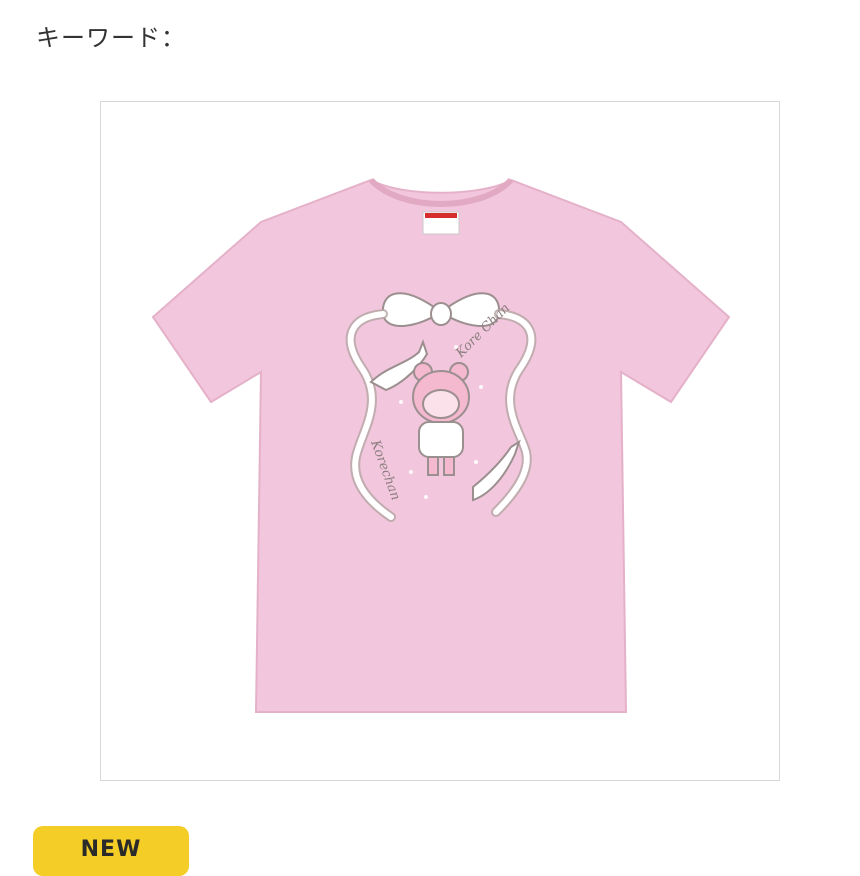 The width and height of the screenshot is (860, 876). I want to click on keyword-label: キーワード：, so click(111, 38).